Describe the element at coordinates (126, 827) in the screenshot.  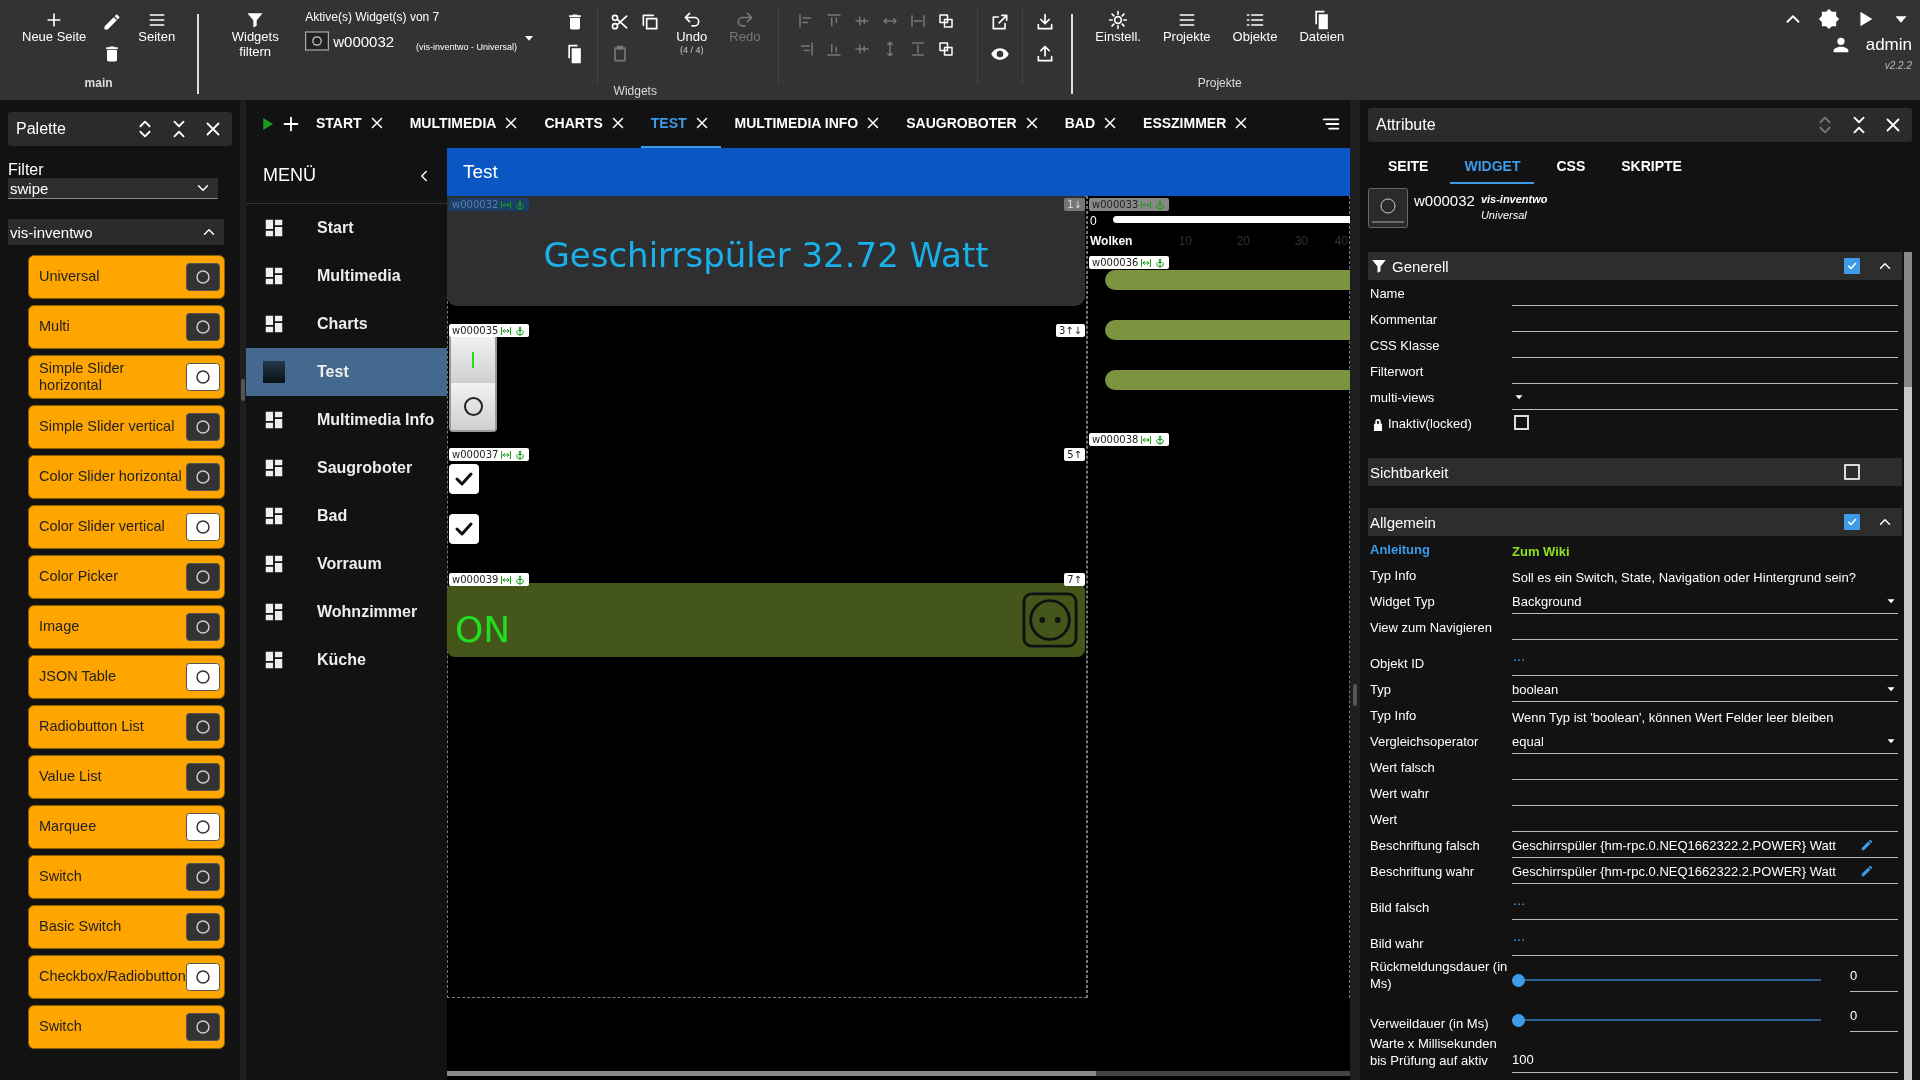
I see `palette-item: Marquee` at that location.